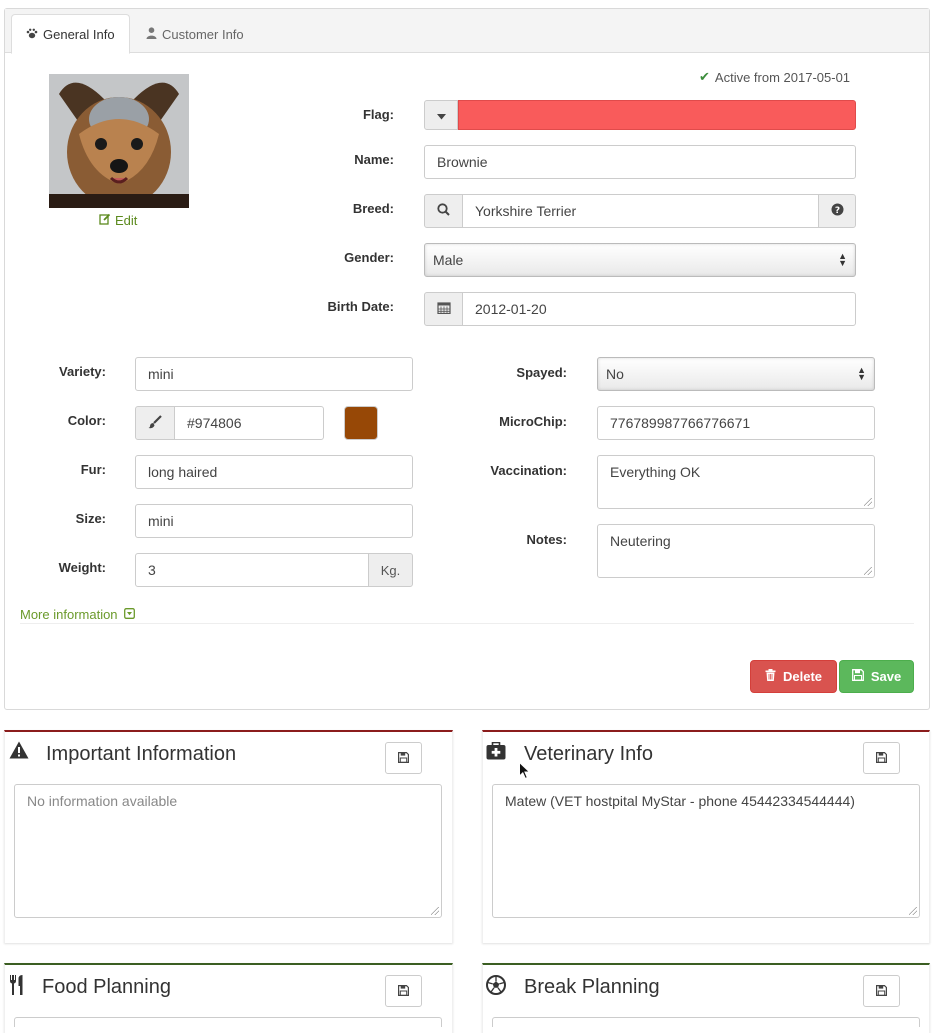  What do you see at coordinates (736, 482) in the screenshot?
I see `vaccination-textarea: Everything OK` at bounding box center [736, 482].